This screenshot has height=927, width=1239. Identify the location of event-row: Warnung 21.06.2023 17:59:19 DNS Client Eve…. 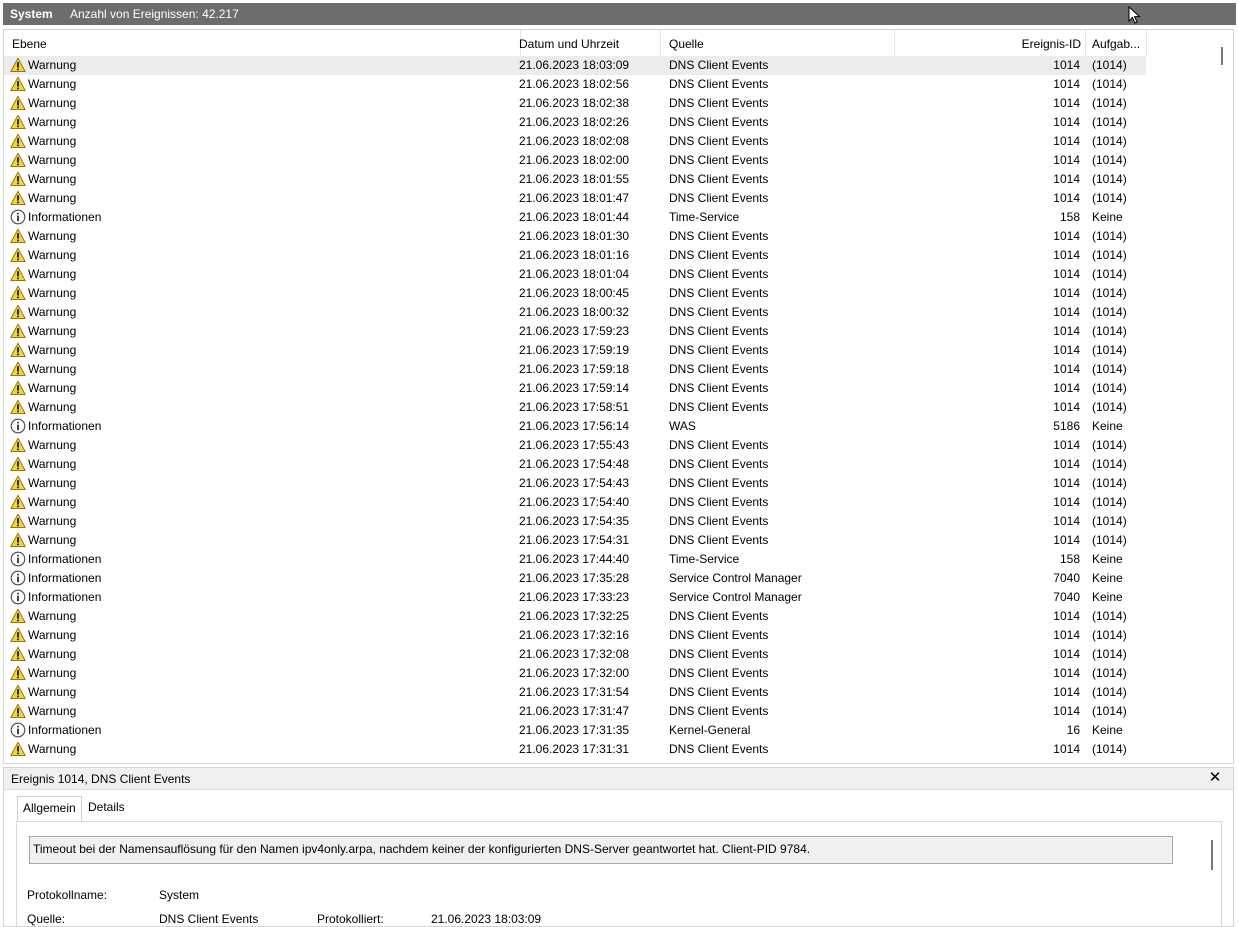
(575, 350).